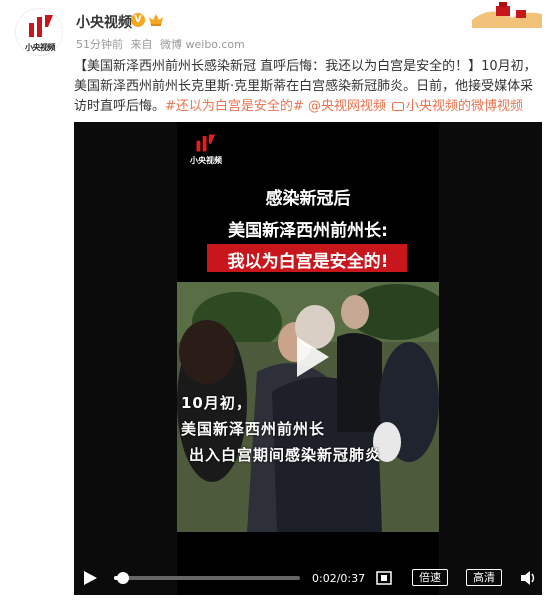 This screenshot has width=550, height=615. What do you see at coordinates (347, 106) in the screenshot?
I see `mention-link: @央视网视频` at bounding box center [347, 106].